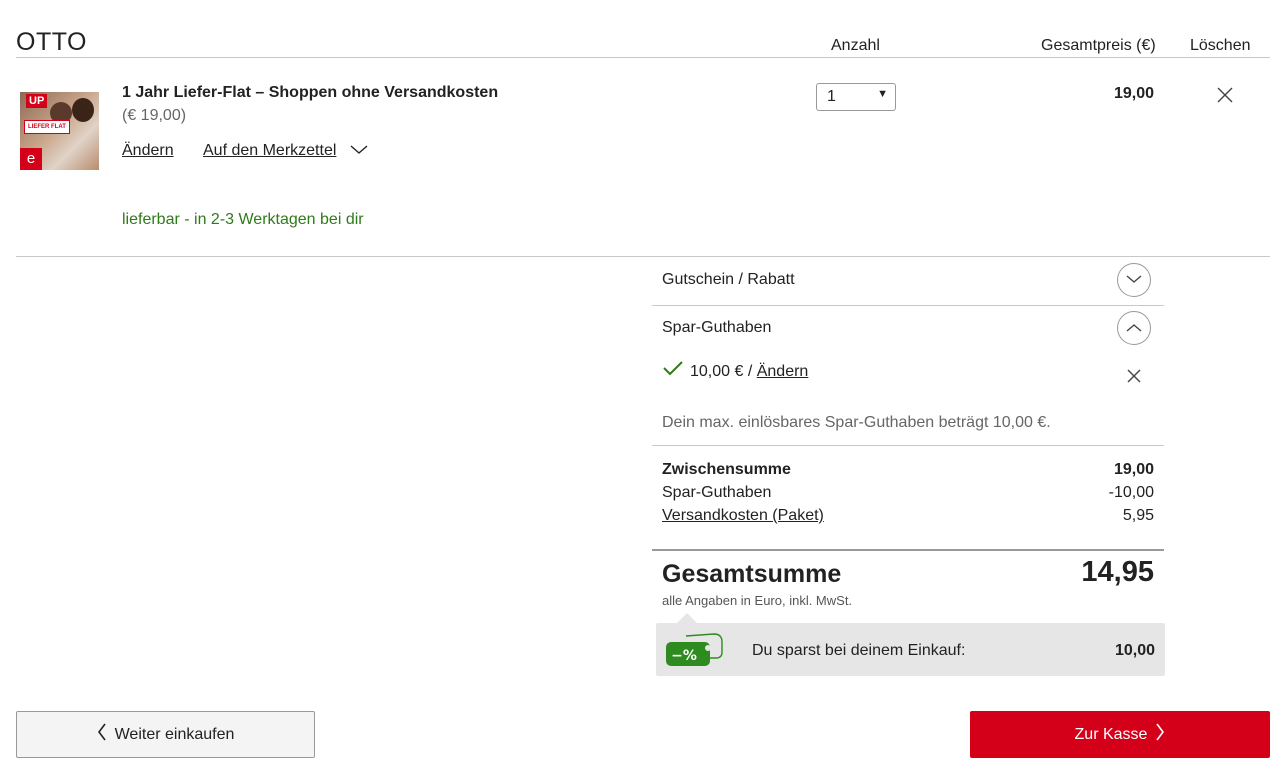 This screenshot has height=775, width=1283. I want to click on continue-shopping-label: Weiter einkaufen, so click(174, 734).